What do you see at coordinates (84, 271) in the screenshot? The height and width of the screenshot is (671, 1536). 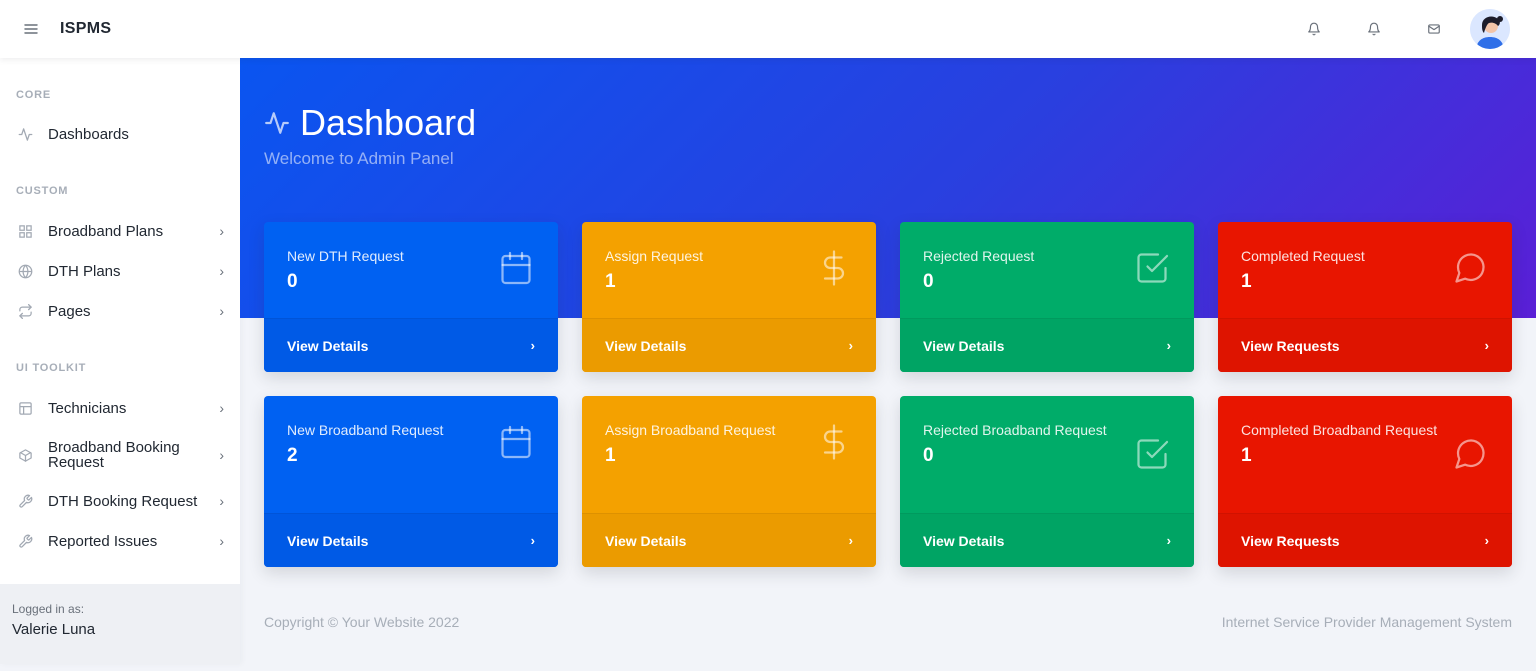 I see `sidebar-item-label: DTH Plans` at bounding box center [84, 271].